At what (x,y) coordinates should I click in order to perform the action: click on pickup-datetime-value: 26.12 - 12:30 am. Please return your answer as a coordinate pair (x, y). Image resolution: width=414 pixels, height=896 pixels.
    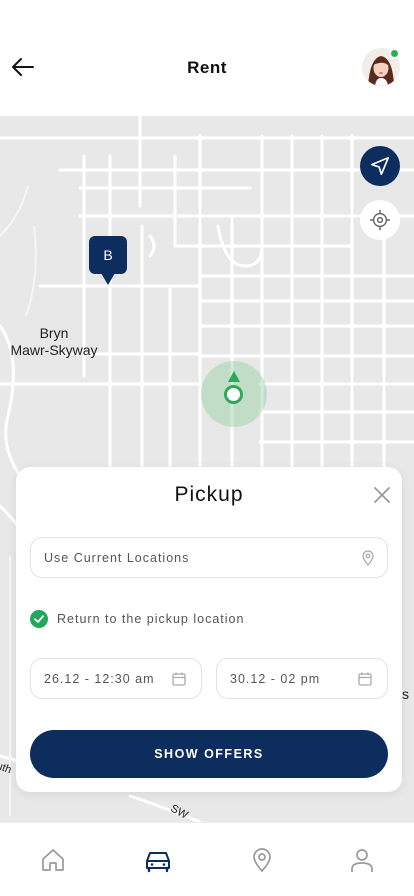
    Looking at the image, I should click on (99, 679).